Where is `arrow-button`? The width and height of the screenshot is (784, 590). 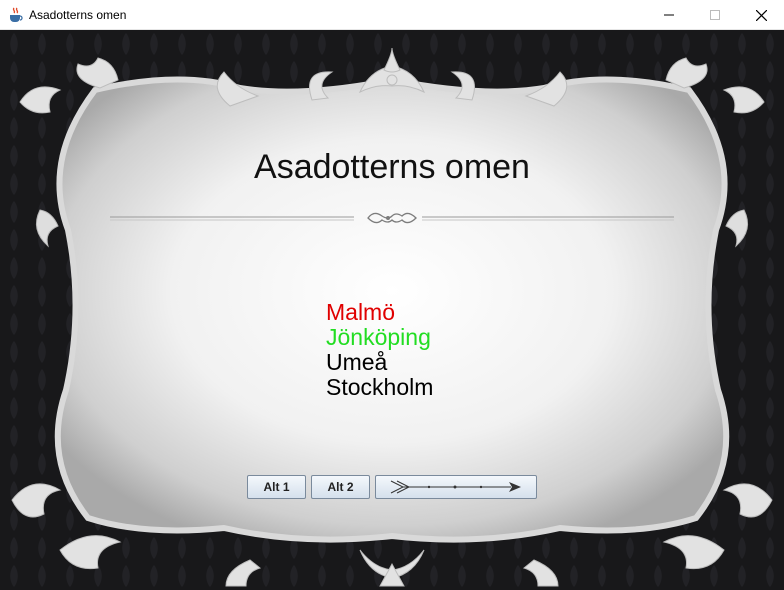 arrow-button is located at coordinates (456, 487).